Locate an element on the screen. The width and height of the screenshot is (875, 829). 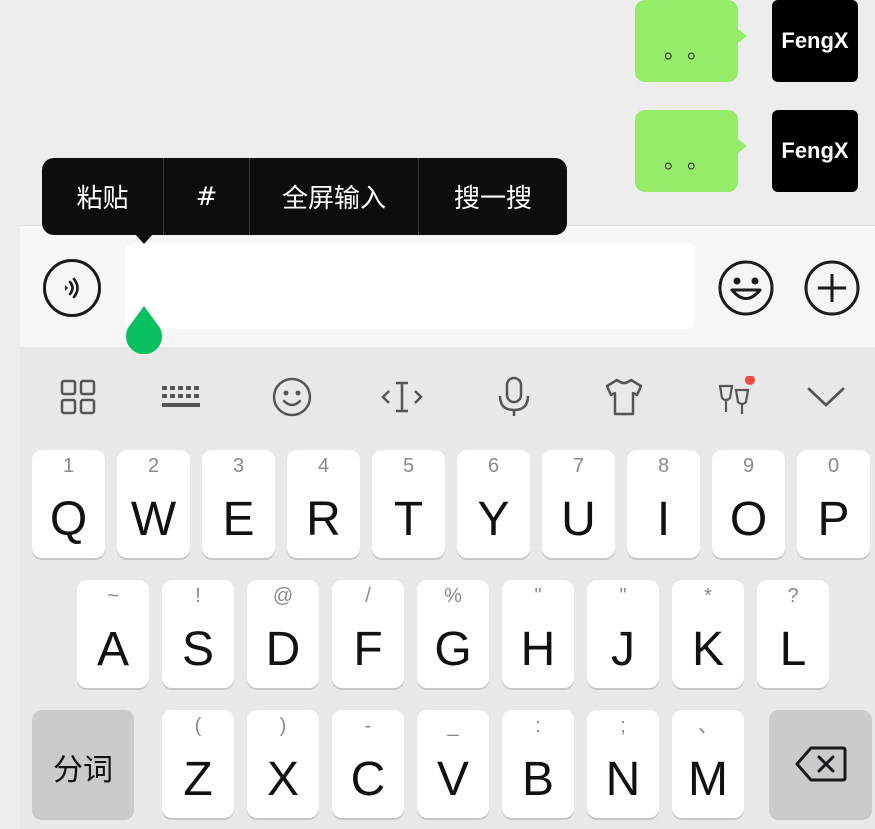
key-label: W is located at coordinates (153, 519).